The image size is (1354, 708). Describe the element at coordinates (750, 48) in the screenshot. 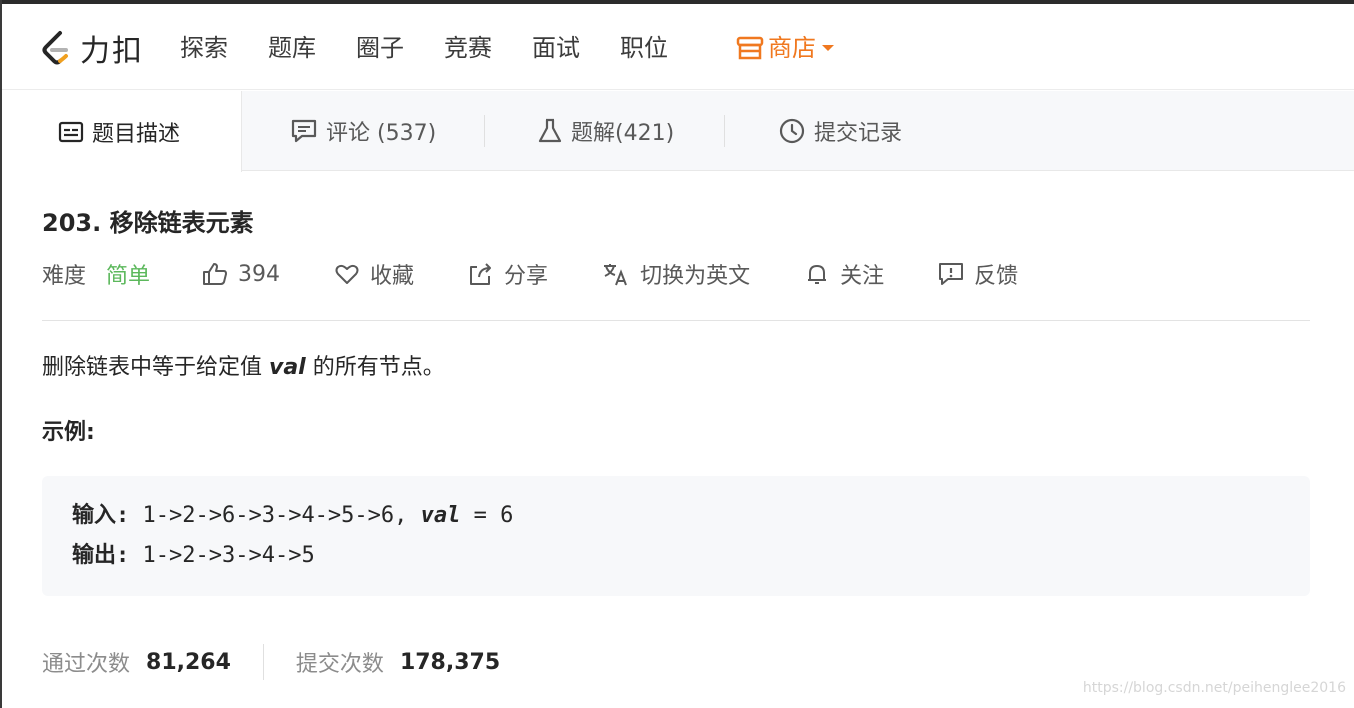

I see `store-icon` at that location.